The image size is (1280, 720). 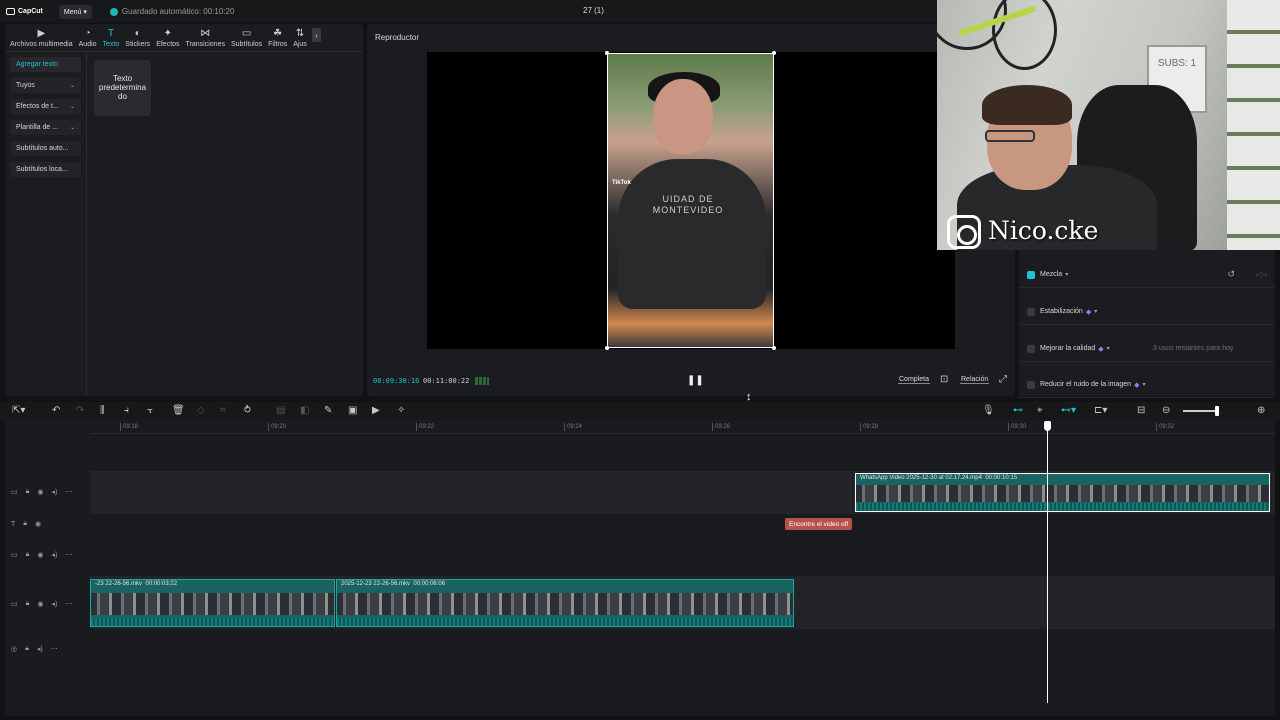 I want to click on tabs-scroll-right-icon: ›, so click(x=316, y=35).